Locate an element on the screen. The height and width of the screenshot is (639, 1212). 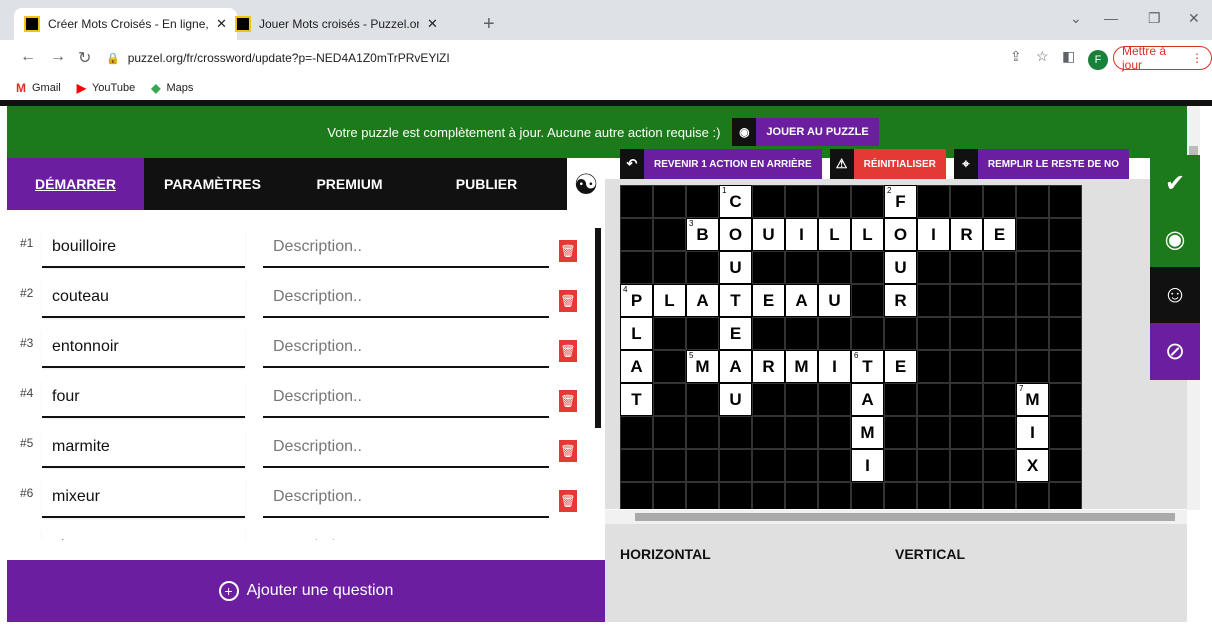
reset-button: ⚠ RÉINITIALISER is located at coordinates (887, 164).